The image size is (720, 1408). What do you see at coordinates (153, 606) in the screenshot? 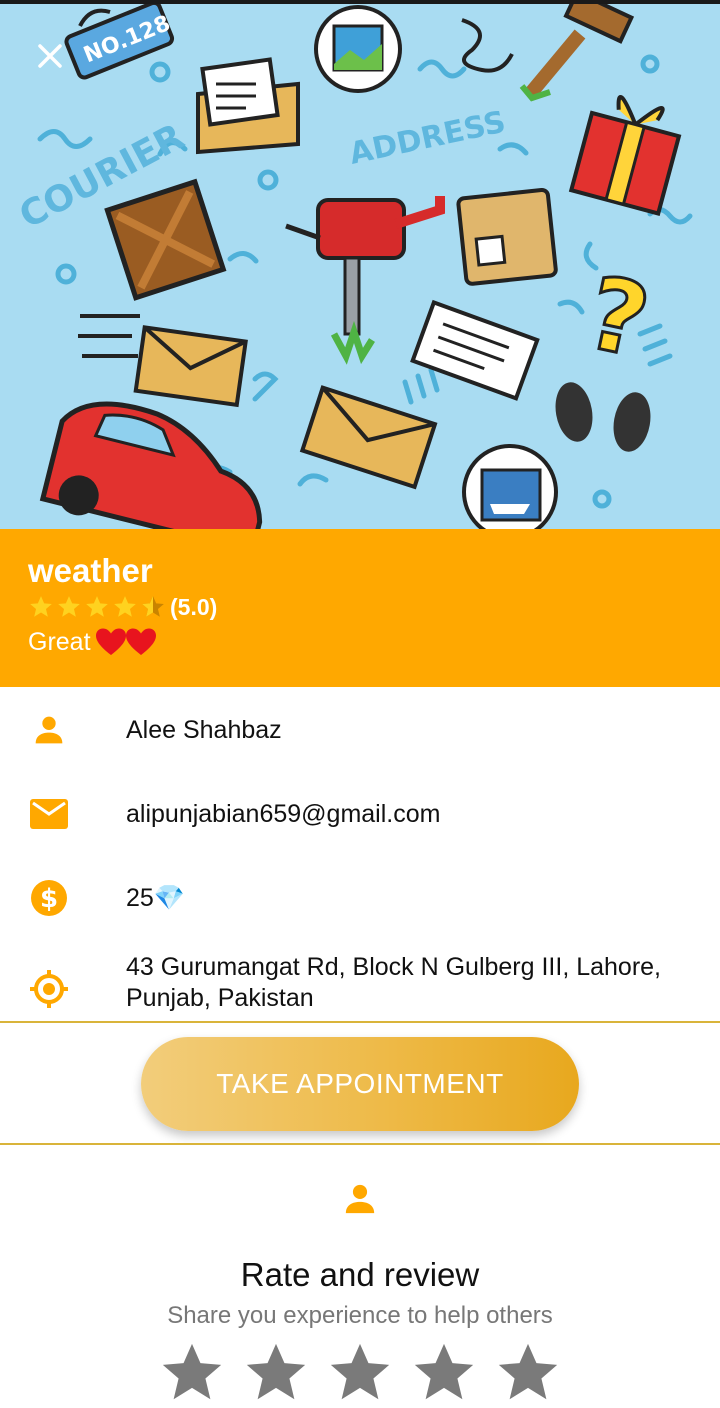
I see `half-star-icon` at bounding box center [153, 606].